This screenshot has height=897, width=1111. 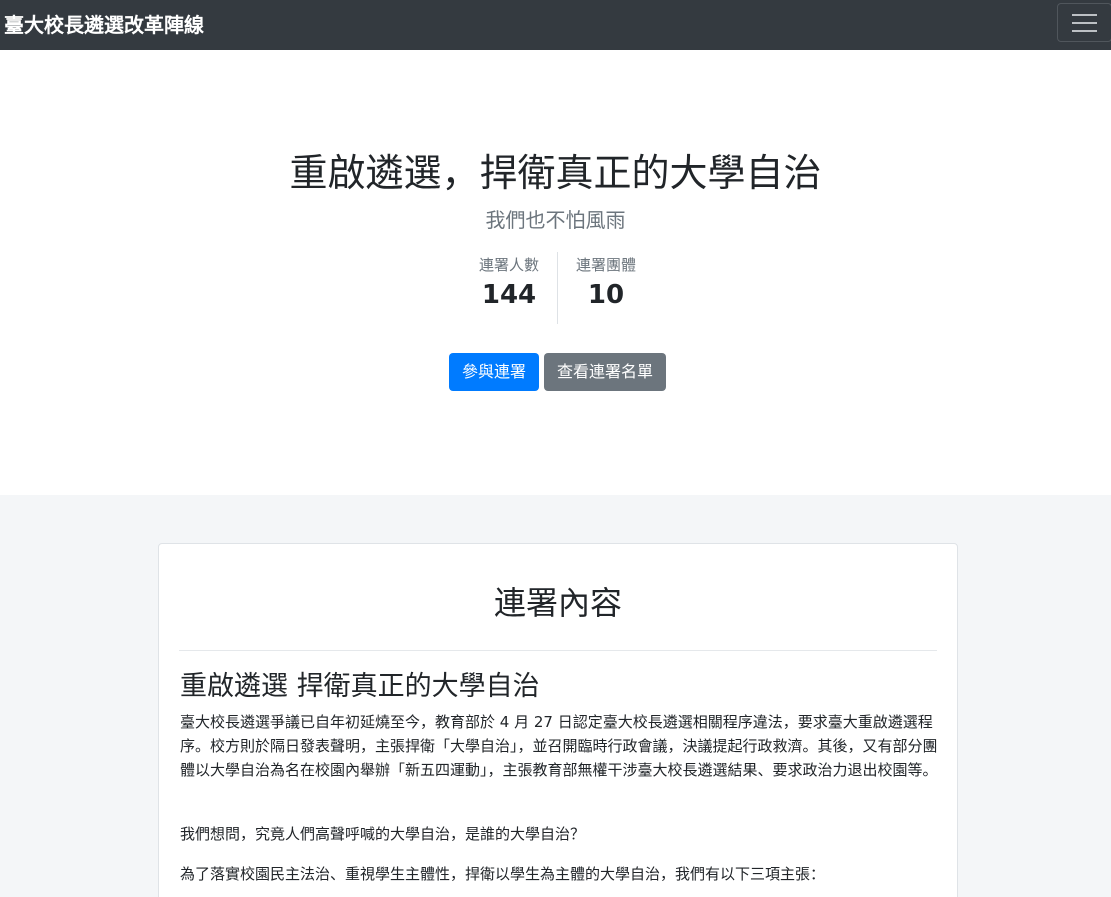 I want to click on stat-label: 連署人數, so click(x=508, y=265).